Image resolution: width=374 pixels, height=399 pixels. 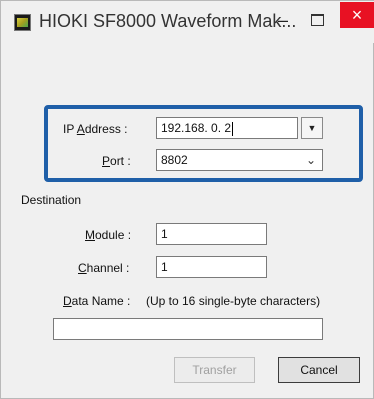 I want to click on data-name-label: Data Name :, so click(x=97, y=301).